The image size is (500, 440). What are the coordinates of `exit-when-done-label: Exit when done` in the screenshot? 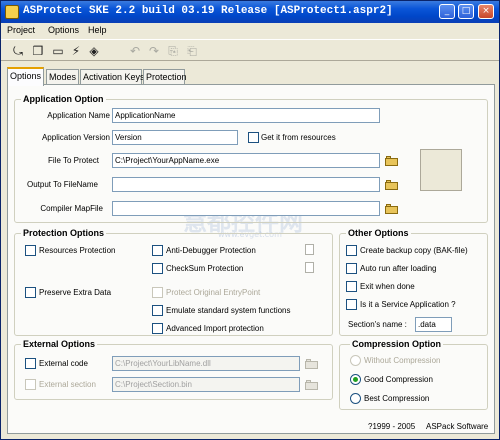 It's located at (387, 286).